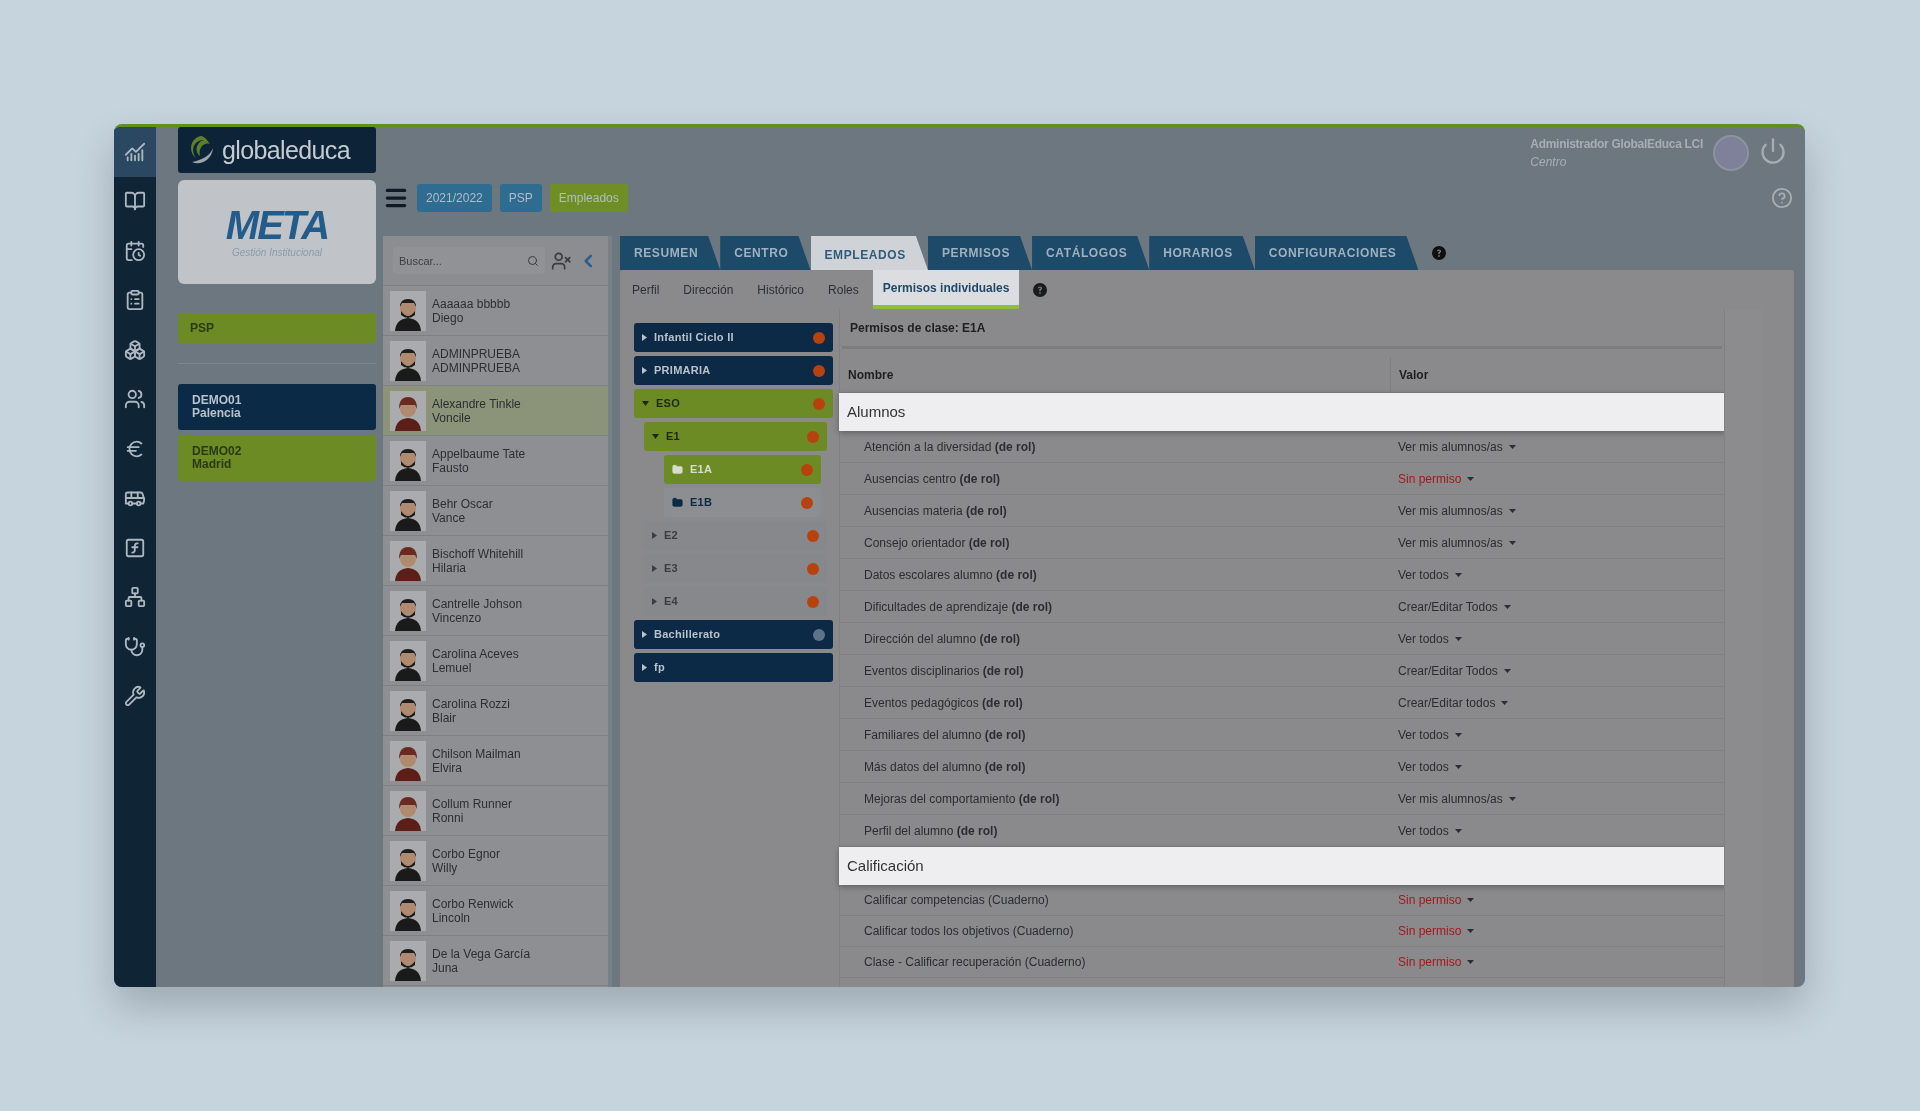 Image resolution: width=1920 pixels, height=1111 pixels. Describe the element at coordinates (135, 696) in the screenshot. I see `wrench-icon` at that location.